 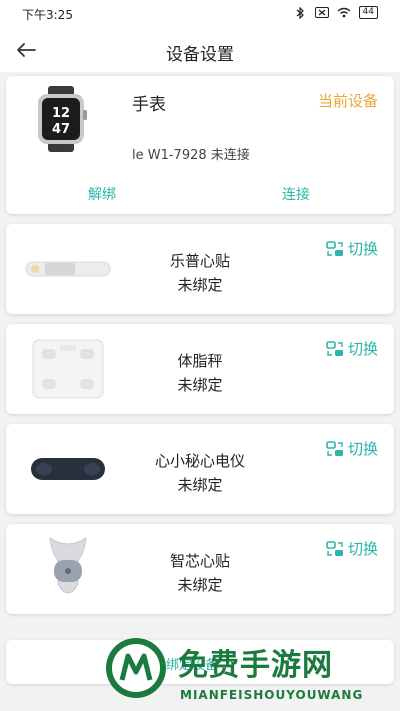 I want to click on watermark-subtitle: MIANFEISHOUYOUWANG, so click(x=272, y=695).